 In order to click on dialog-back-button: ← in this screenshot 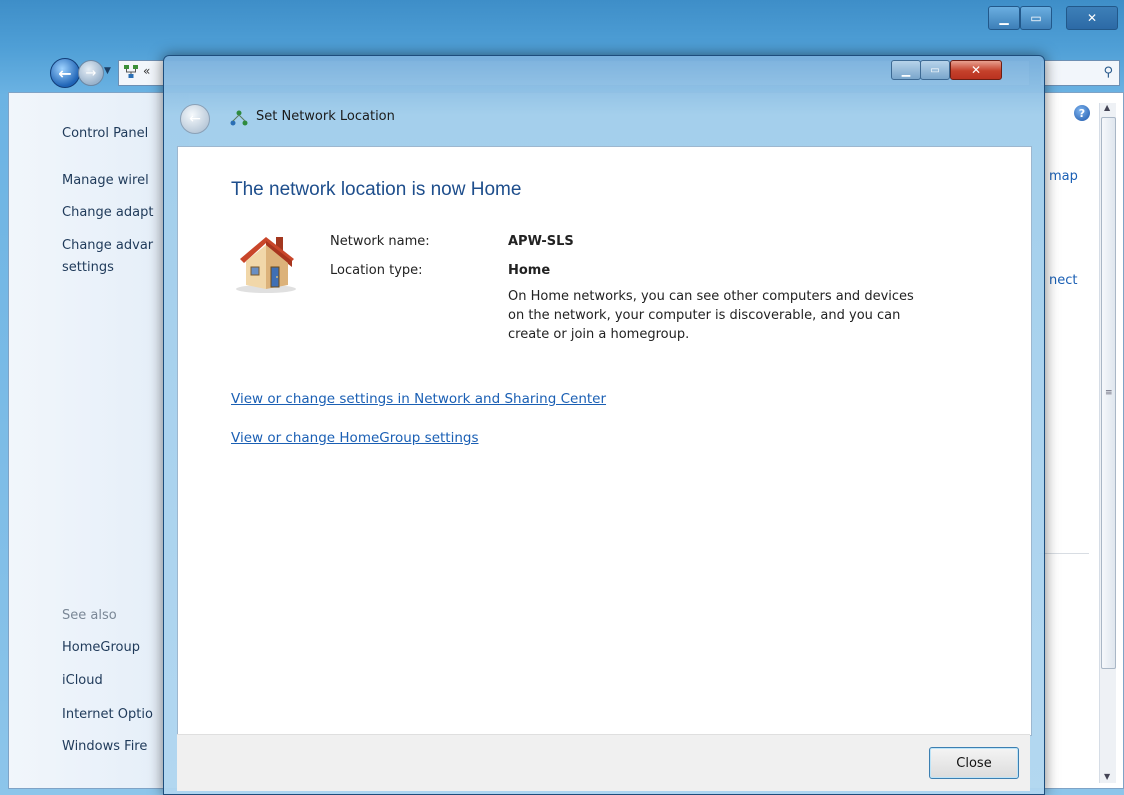, I will do `click(195, 119)`.